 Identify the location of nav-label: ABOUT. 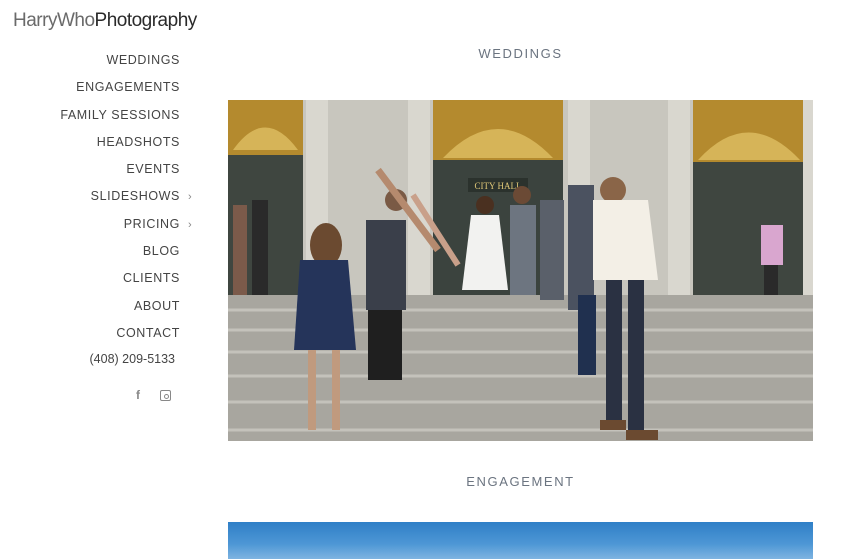
(156, 305).